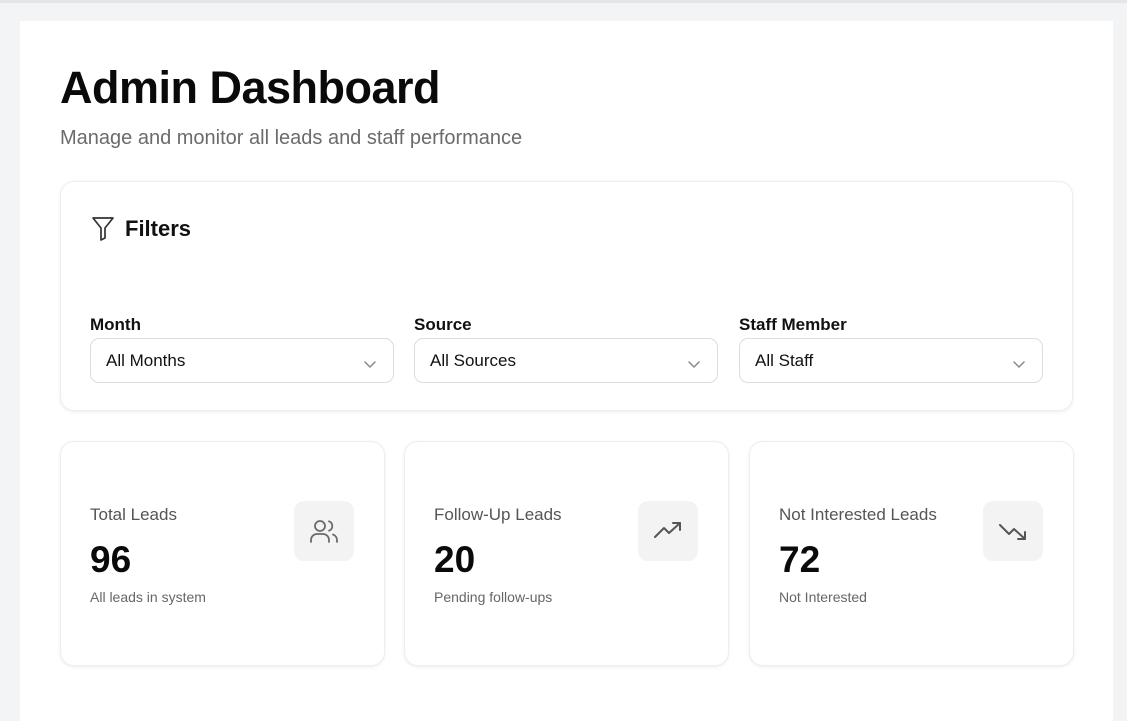 Image resolution: width=1127 pixels, height=721 pixels. I want to click on staff-filter: Staff Member All Staff, so click(891, 348).